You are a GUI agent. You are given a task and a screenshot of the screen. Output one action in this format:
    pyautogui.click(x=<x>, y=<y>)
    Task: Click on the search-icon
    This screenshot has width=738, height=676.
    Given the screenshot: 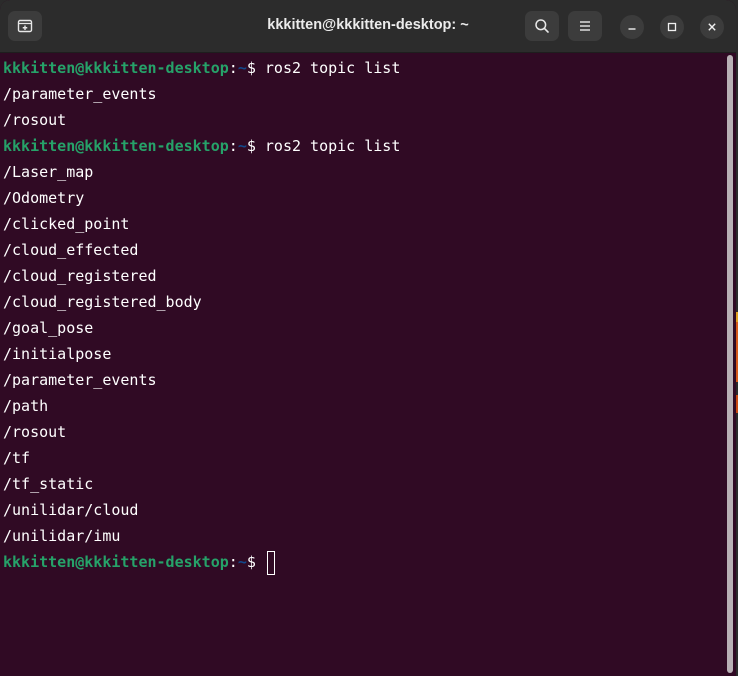 What is the action you would take?
    pyautogui.click(x=542, y=26)
    